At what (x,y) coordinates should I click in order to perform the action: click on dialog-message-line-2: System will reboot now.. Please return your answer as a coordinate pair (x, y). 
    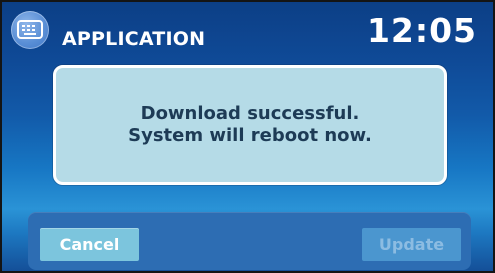
    Looking at the image, I should click on (250, 135).